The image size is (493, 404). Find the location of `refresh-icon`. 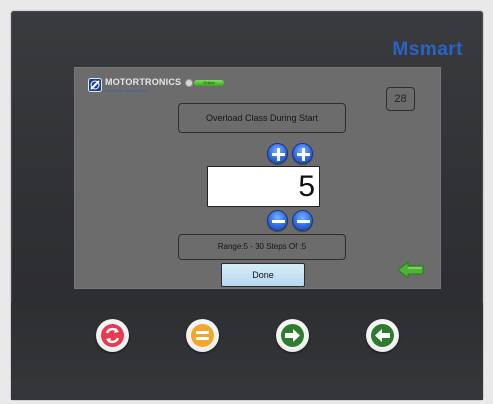

refresh-icon is located at coordinates (112, 335).